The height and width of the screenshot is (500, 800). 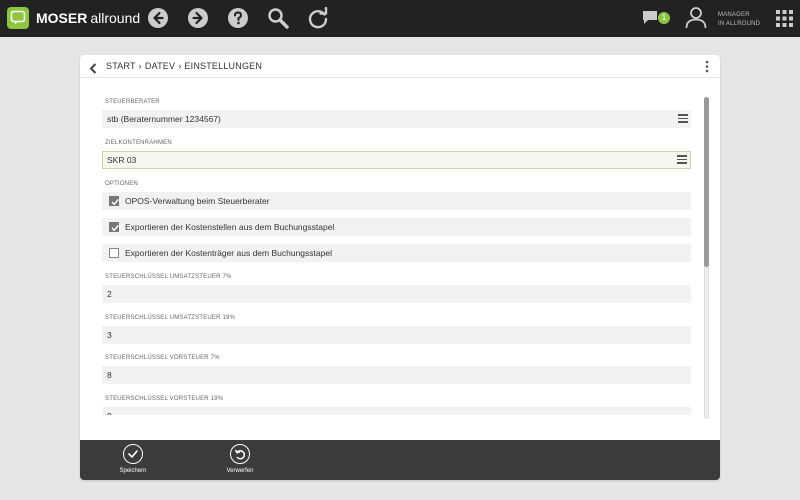 I want to click on bottom-toolbar: Speichern Verwerfen, so click(x=400, y=460).